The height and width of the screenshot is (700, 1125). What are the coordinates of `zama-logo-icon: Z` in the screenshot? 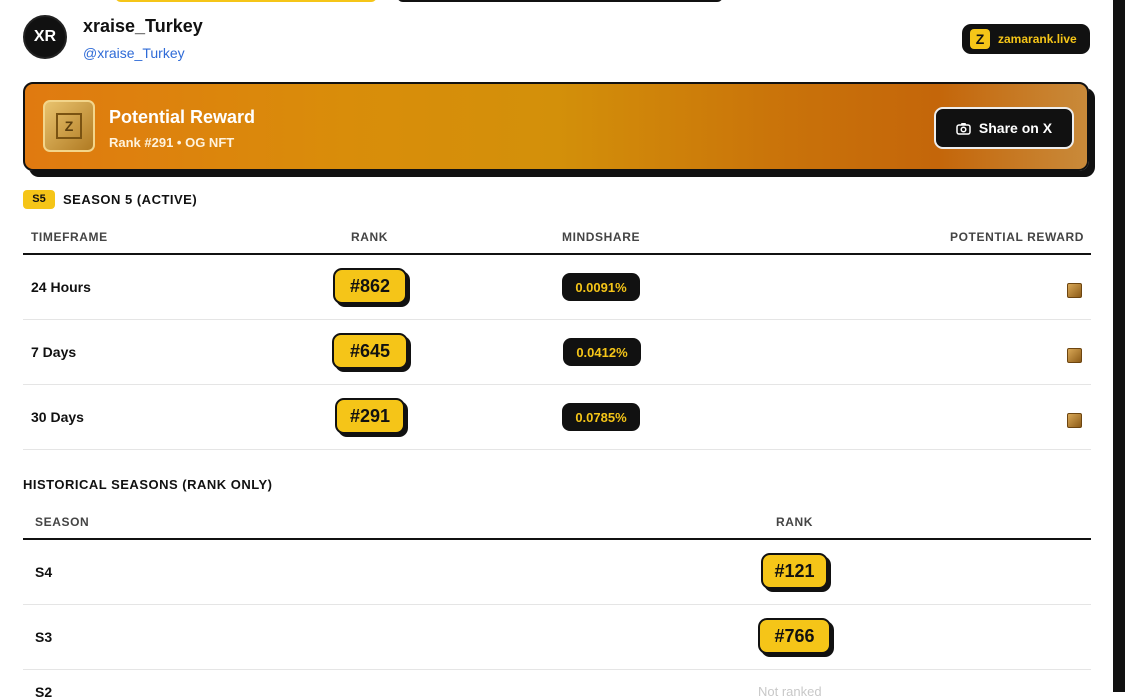 It's located at (980, 39).